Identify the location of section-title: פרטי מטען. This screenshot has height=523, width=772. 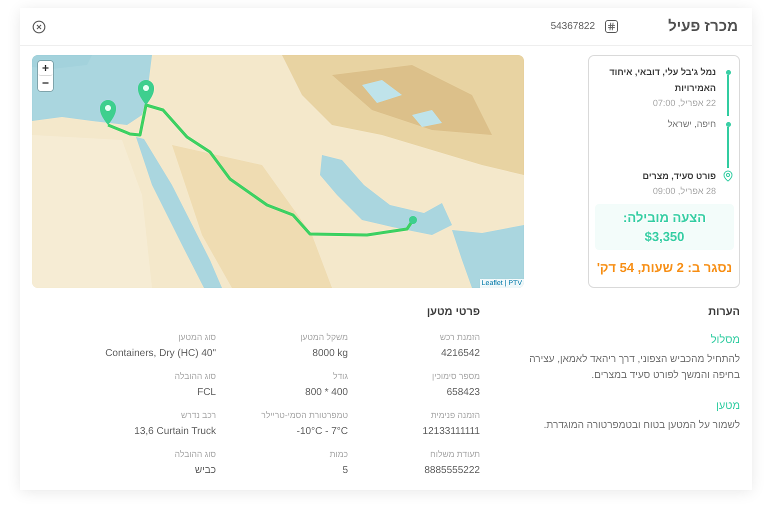
(453, 312).